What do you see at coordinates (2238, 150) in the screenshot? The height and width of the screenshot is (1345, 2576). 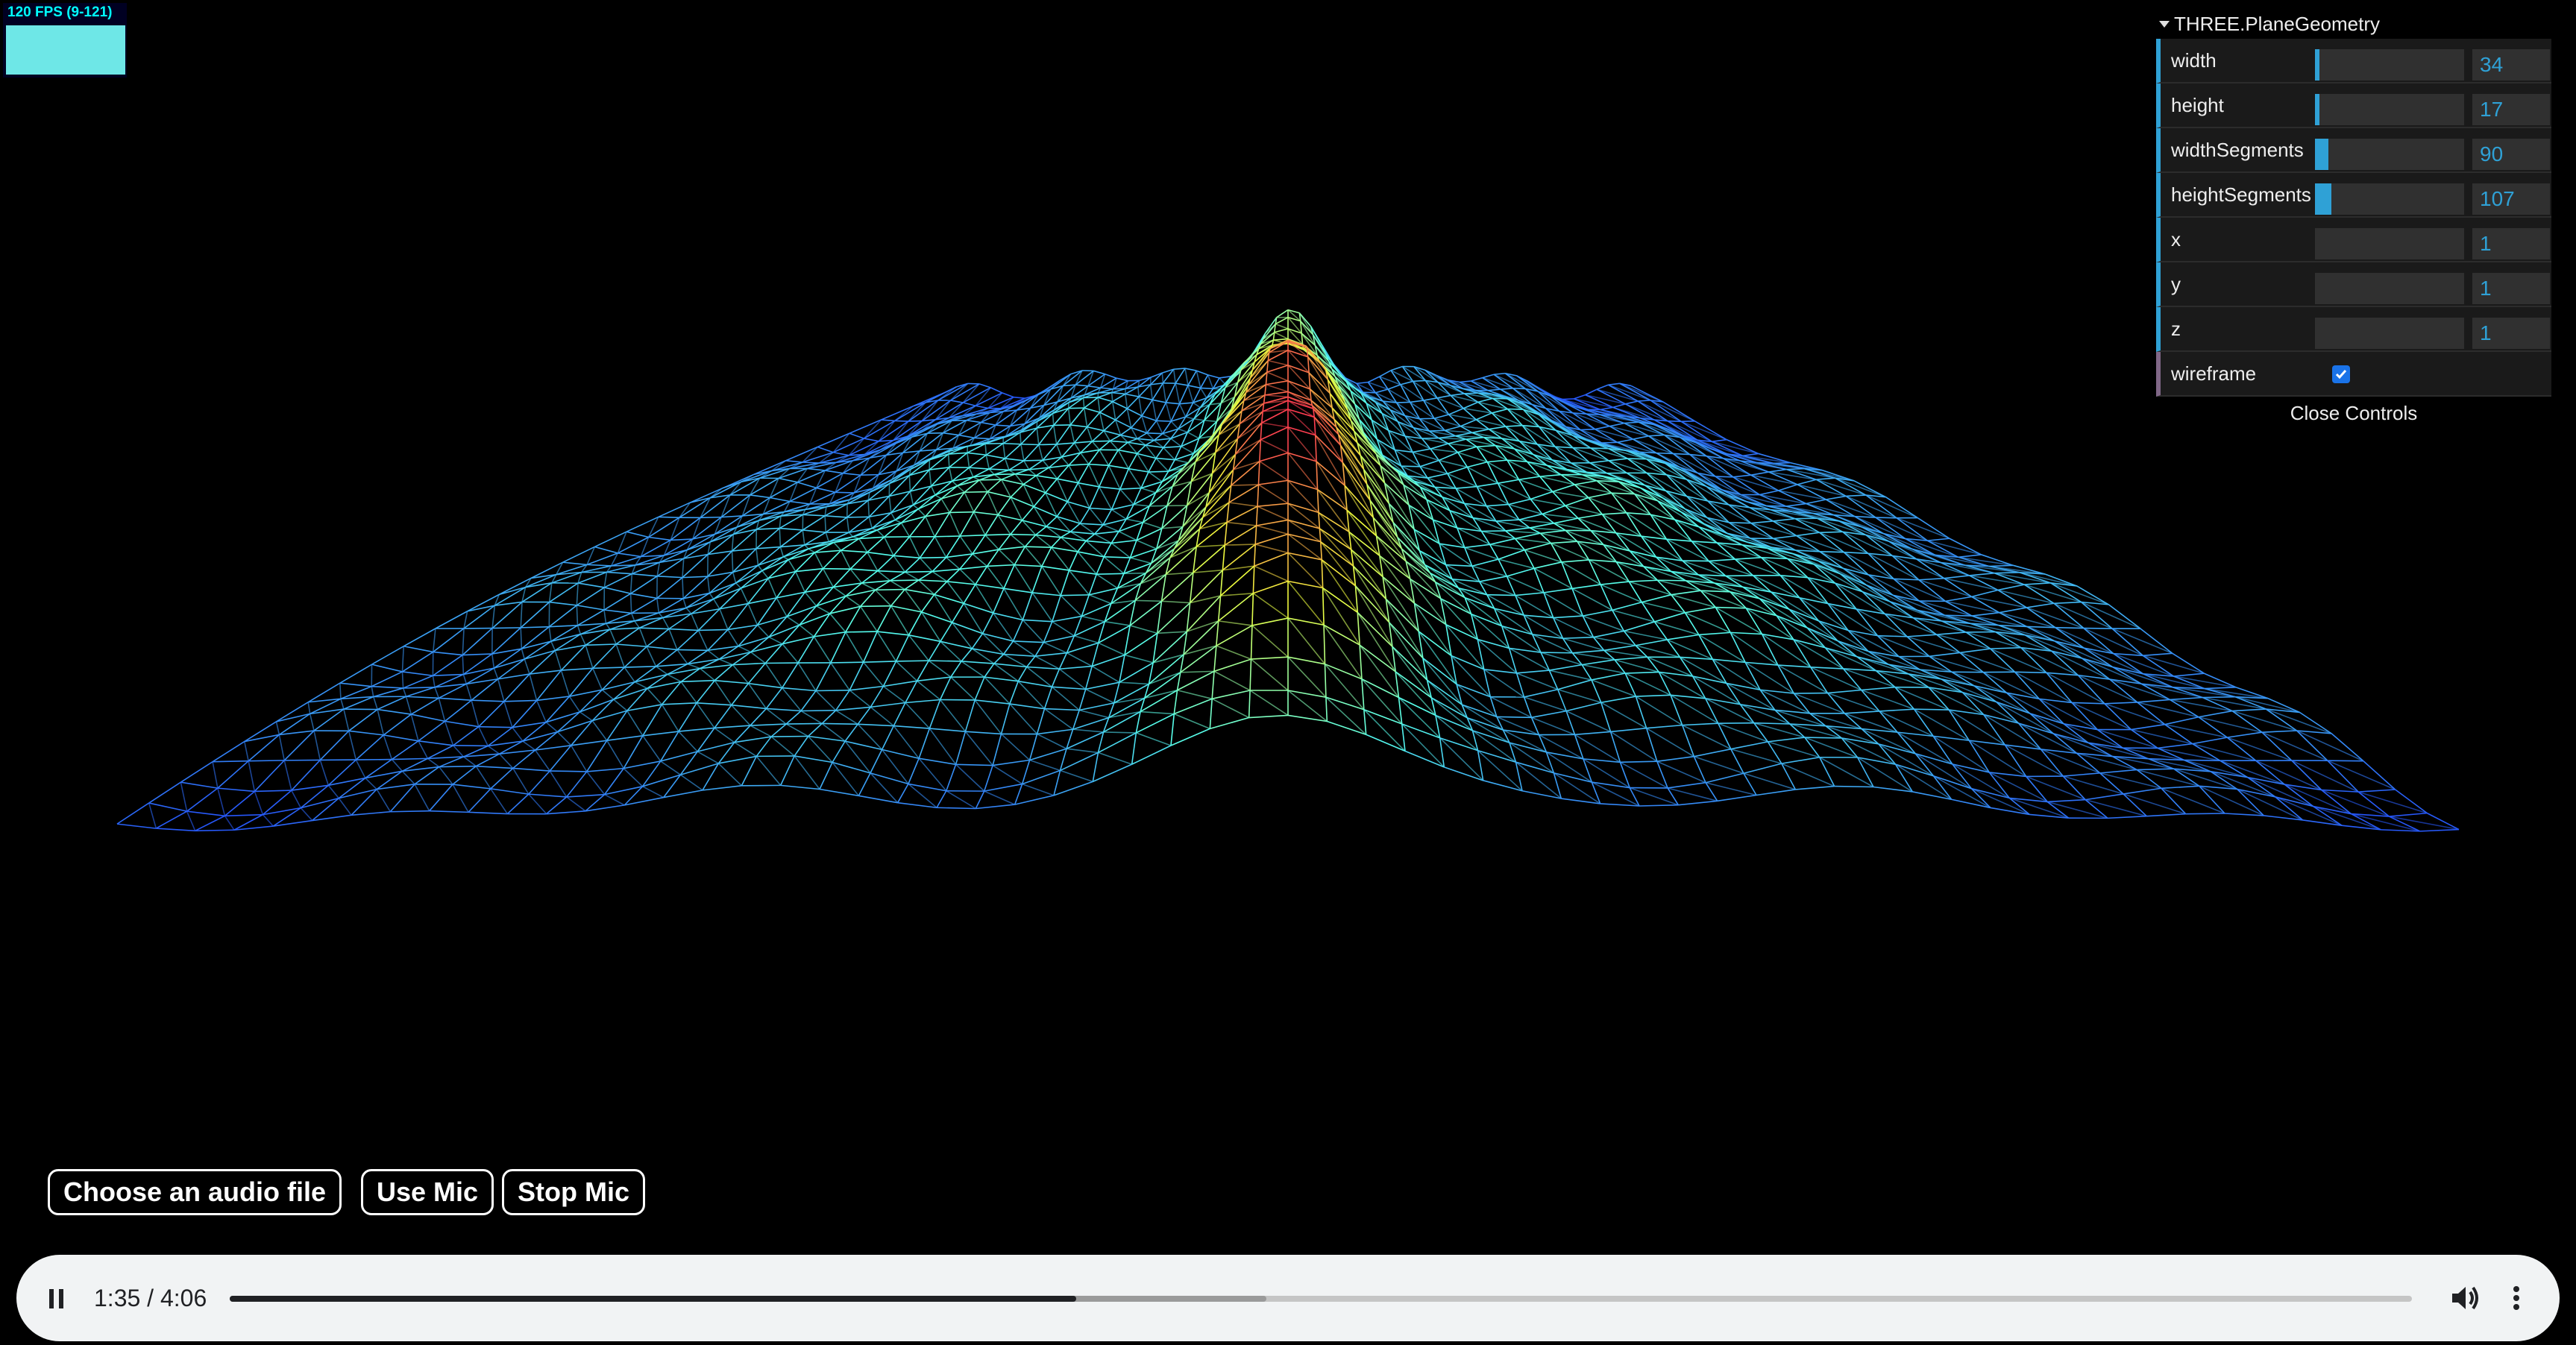 I see `control-label: widthSegments` at bounding box center [2238, 150].